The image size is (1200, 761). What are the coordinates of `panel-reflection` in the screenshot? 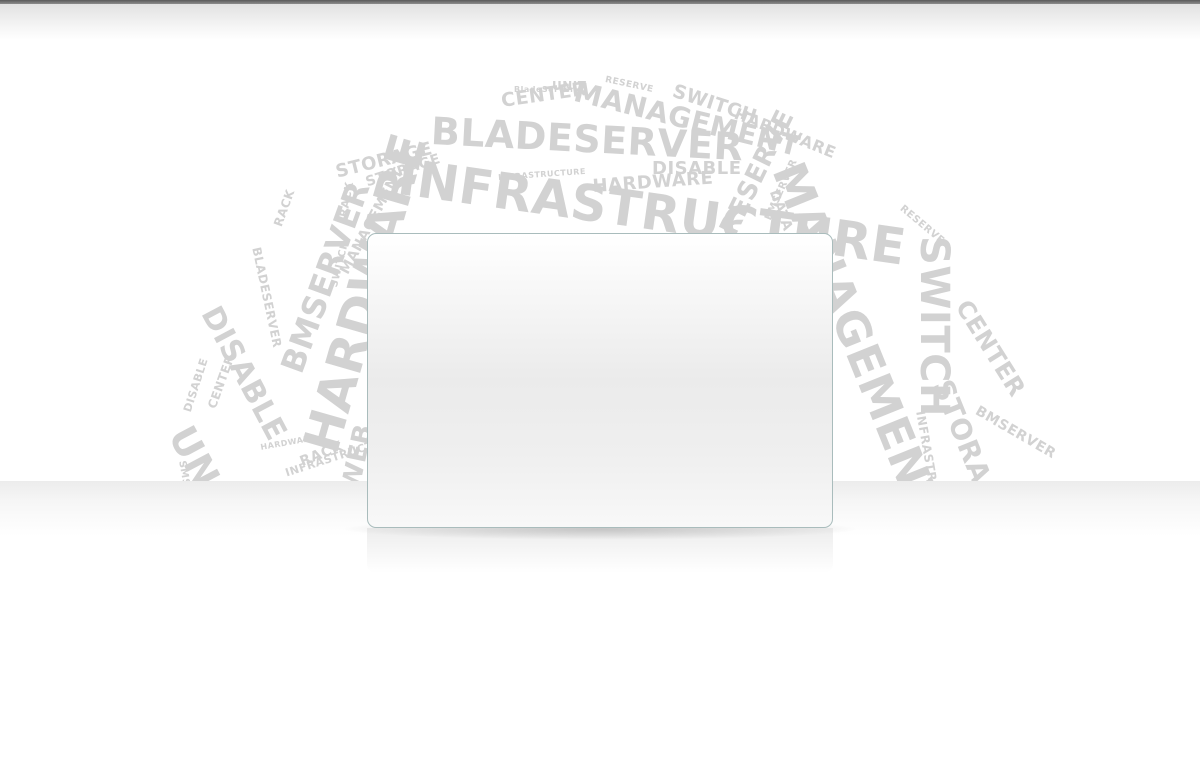 It's located at (600, 550).